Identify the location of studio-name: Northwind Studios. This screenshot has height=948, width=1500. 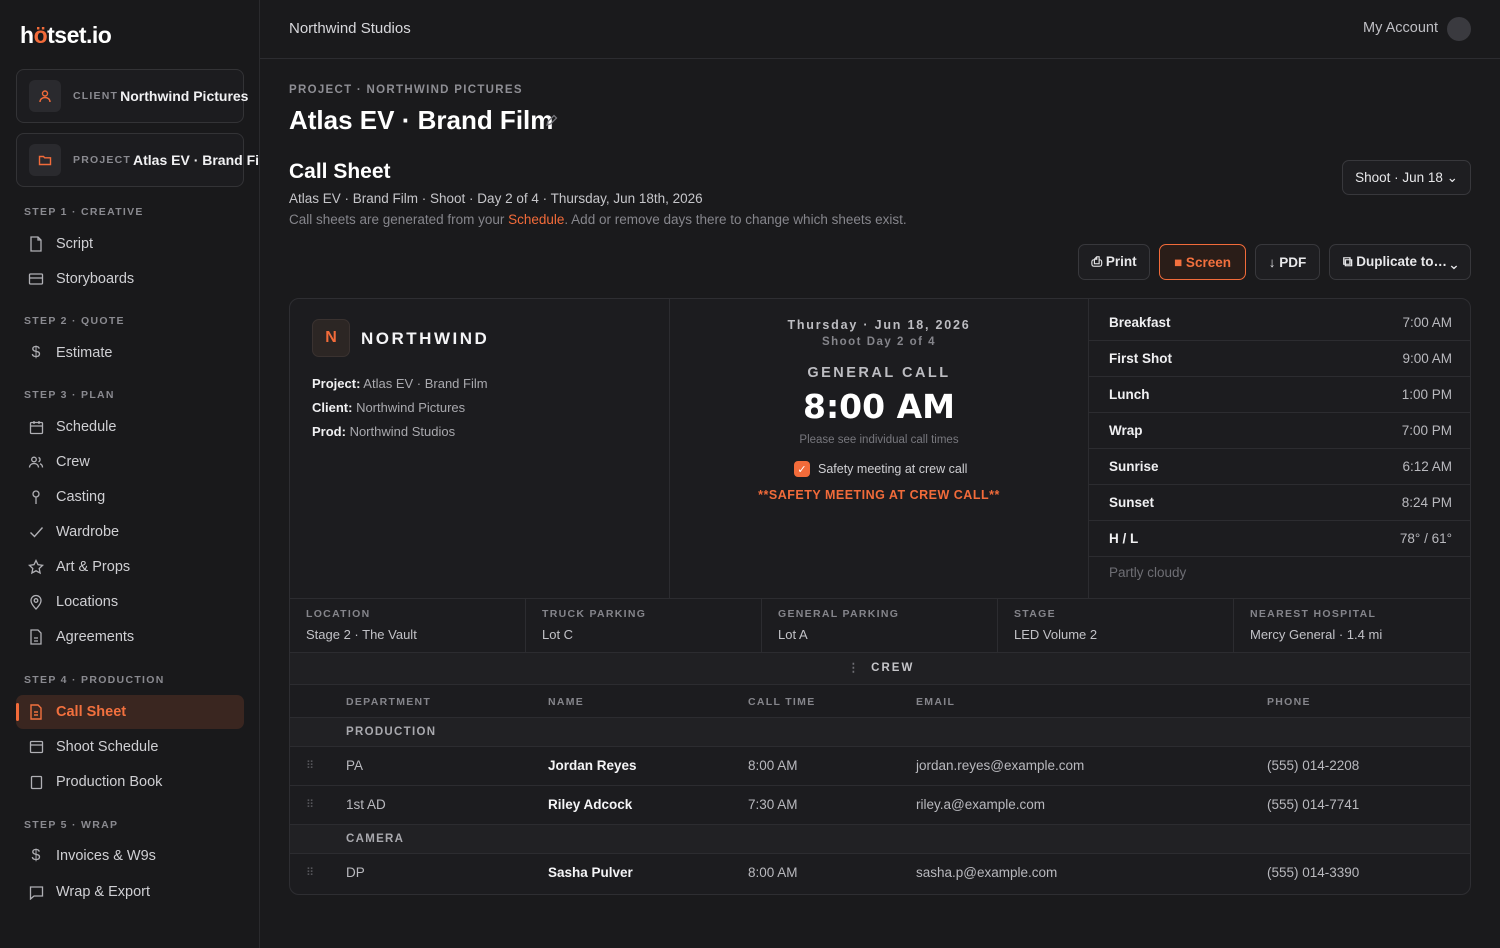
(350, 28).